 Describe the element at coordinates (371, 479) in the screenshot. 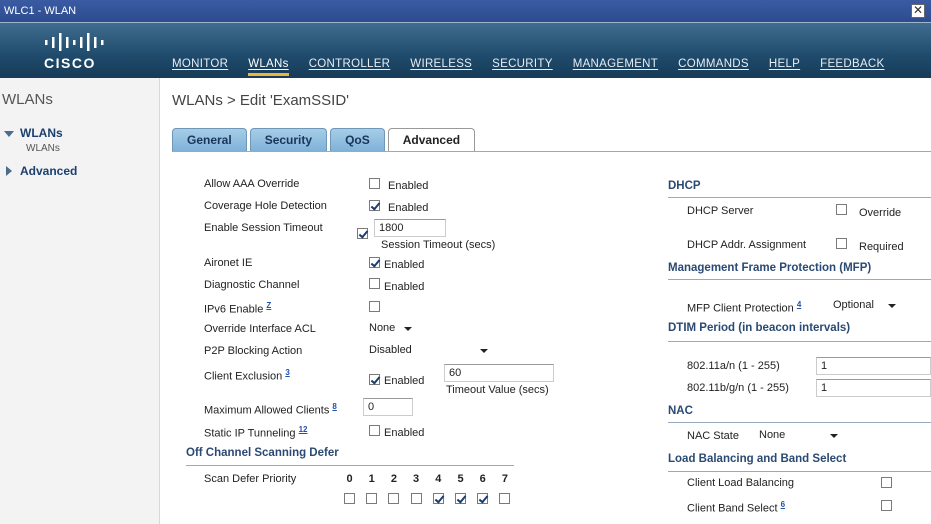

I see `scan-priority-1-label: 1` at that location.